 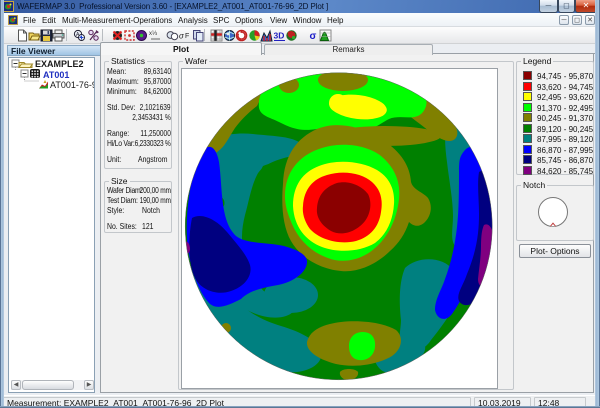 What do you see at coordinates (153, 34) in the screenshot?
I see `svg-text: x⅓` at bounding box center [153, 34].